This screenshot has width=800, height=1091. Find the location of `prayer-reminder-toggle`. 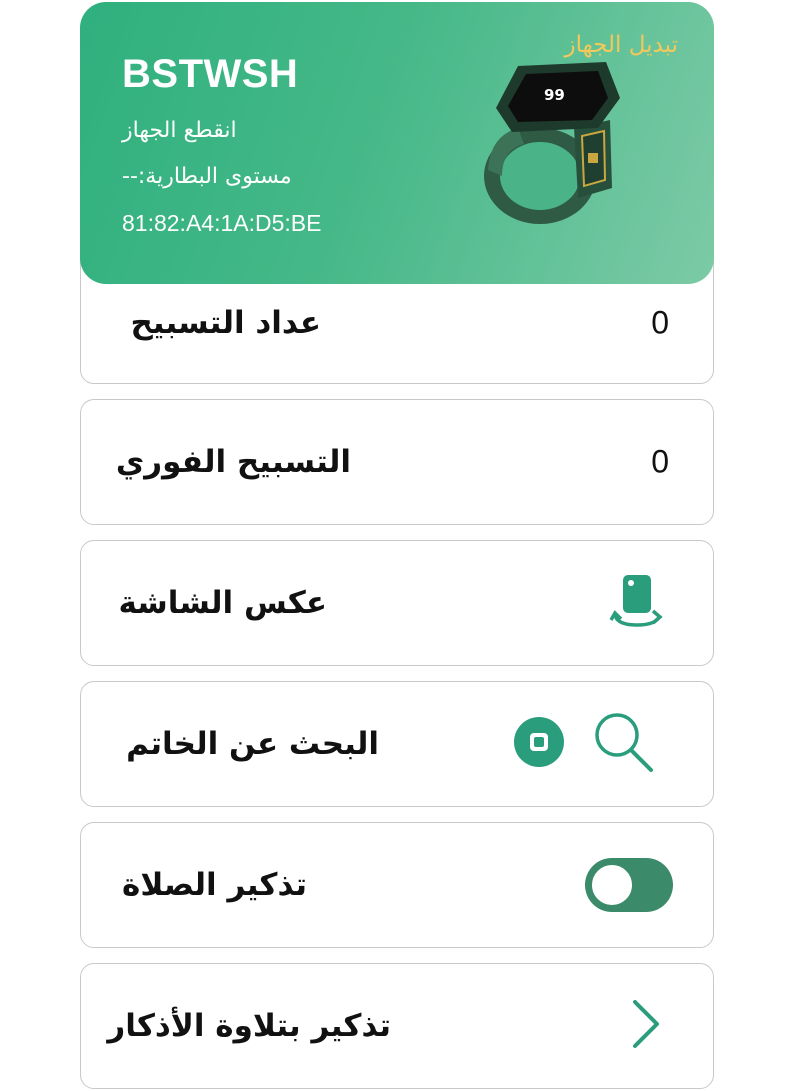

prayer-reminder-toggle is located at coordinates (629, 885).